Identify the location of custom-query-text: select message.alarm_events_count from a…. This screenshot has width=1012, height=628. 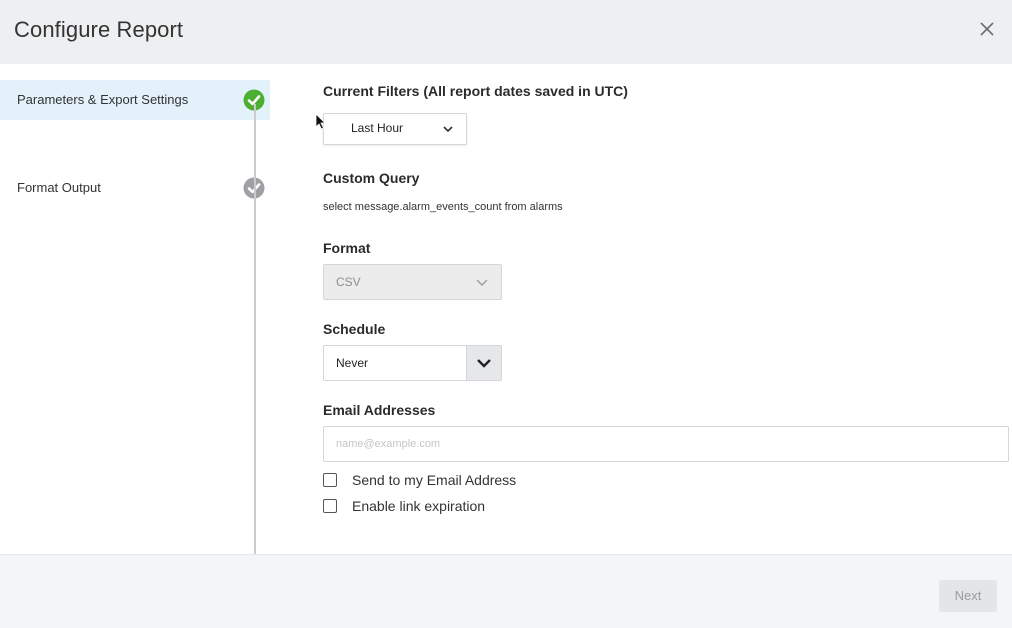
(443, 207).